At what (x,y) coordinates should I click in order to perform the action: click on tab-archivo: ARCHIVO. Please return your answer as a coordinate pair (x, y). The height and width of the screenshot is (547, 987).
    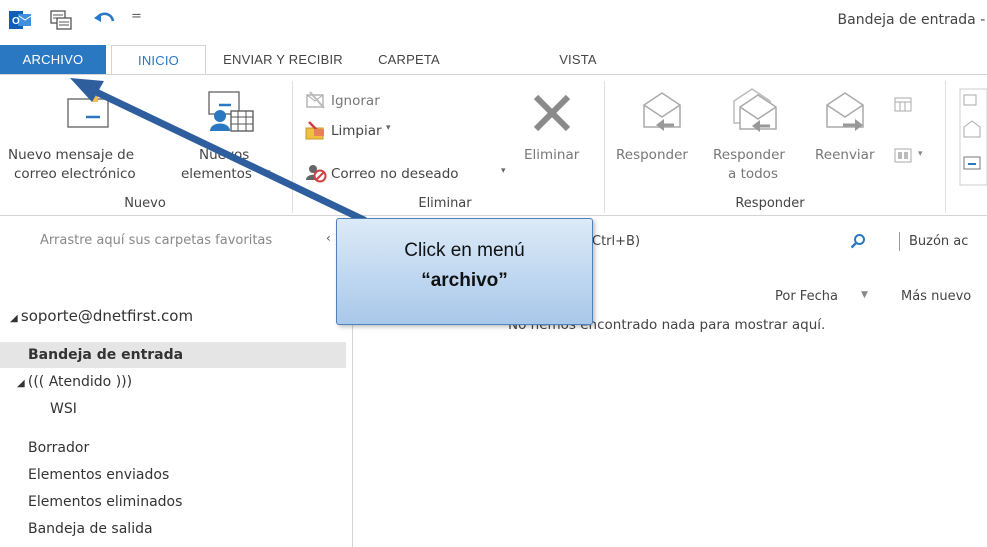
    Looking at the image, I should click on (53, 59).